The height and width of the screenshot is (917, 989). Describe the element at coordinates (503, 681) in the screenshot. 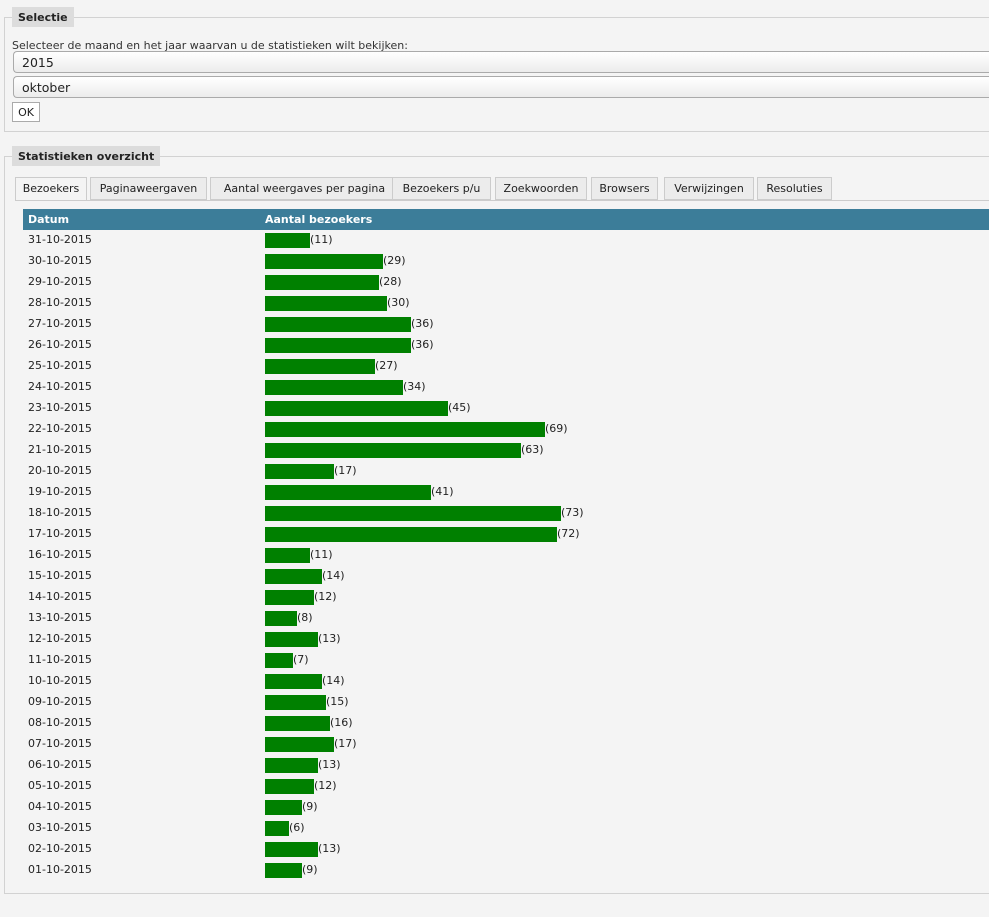

I see `table-row: 10-10-2015 (14)` at that location.